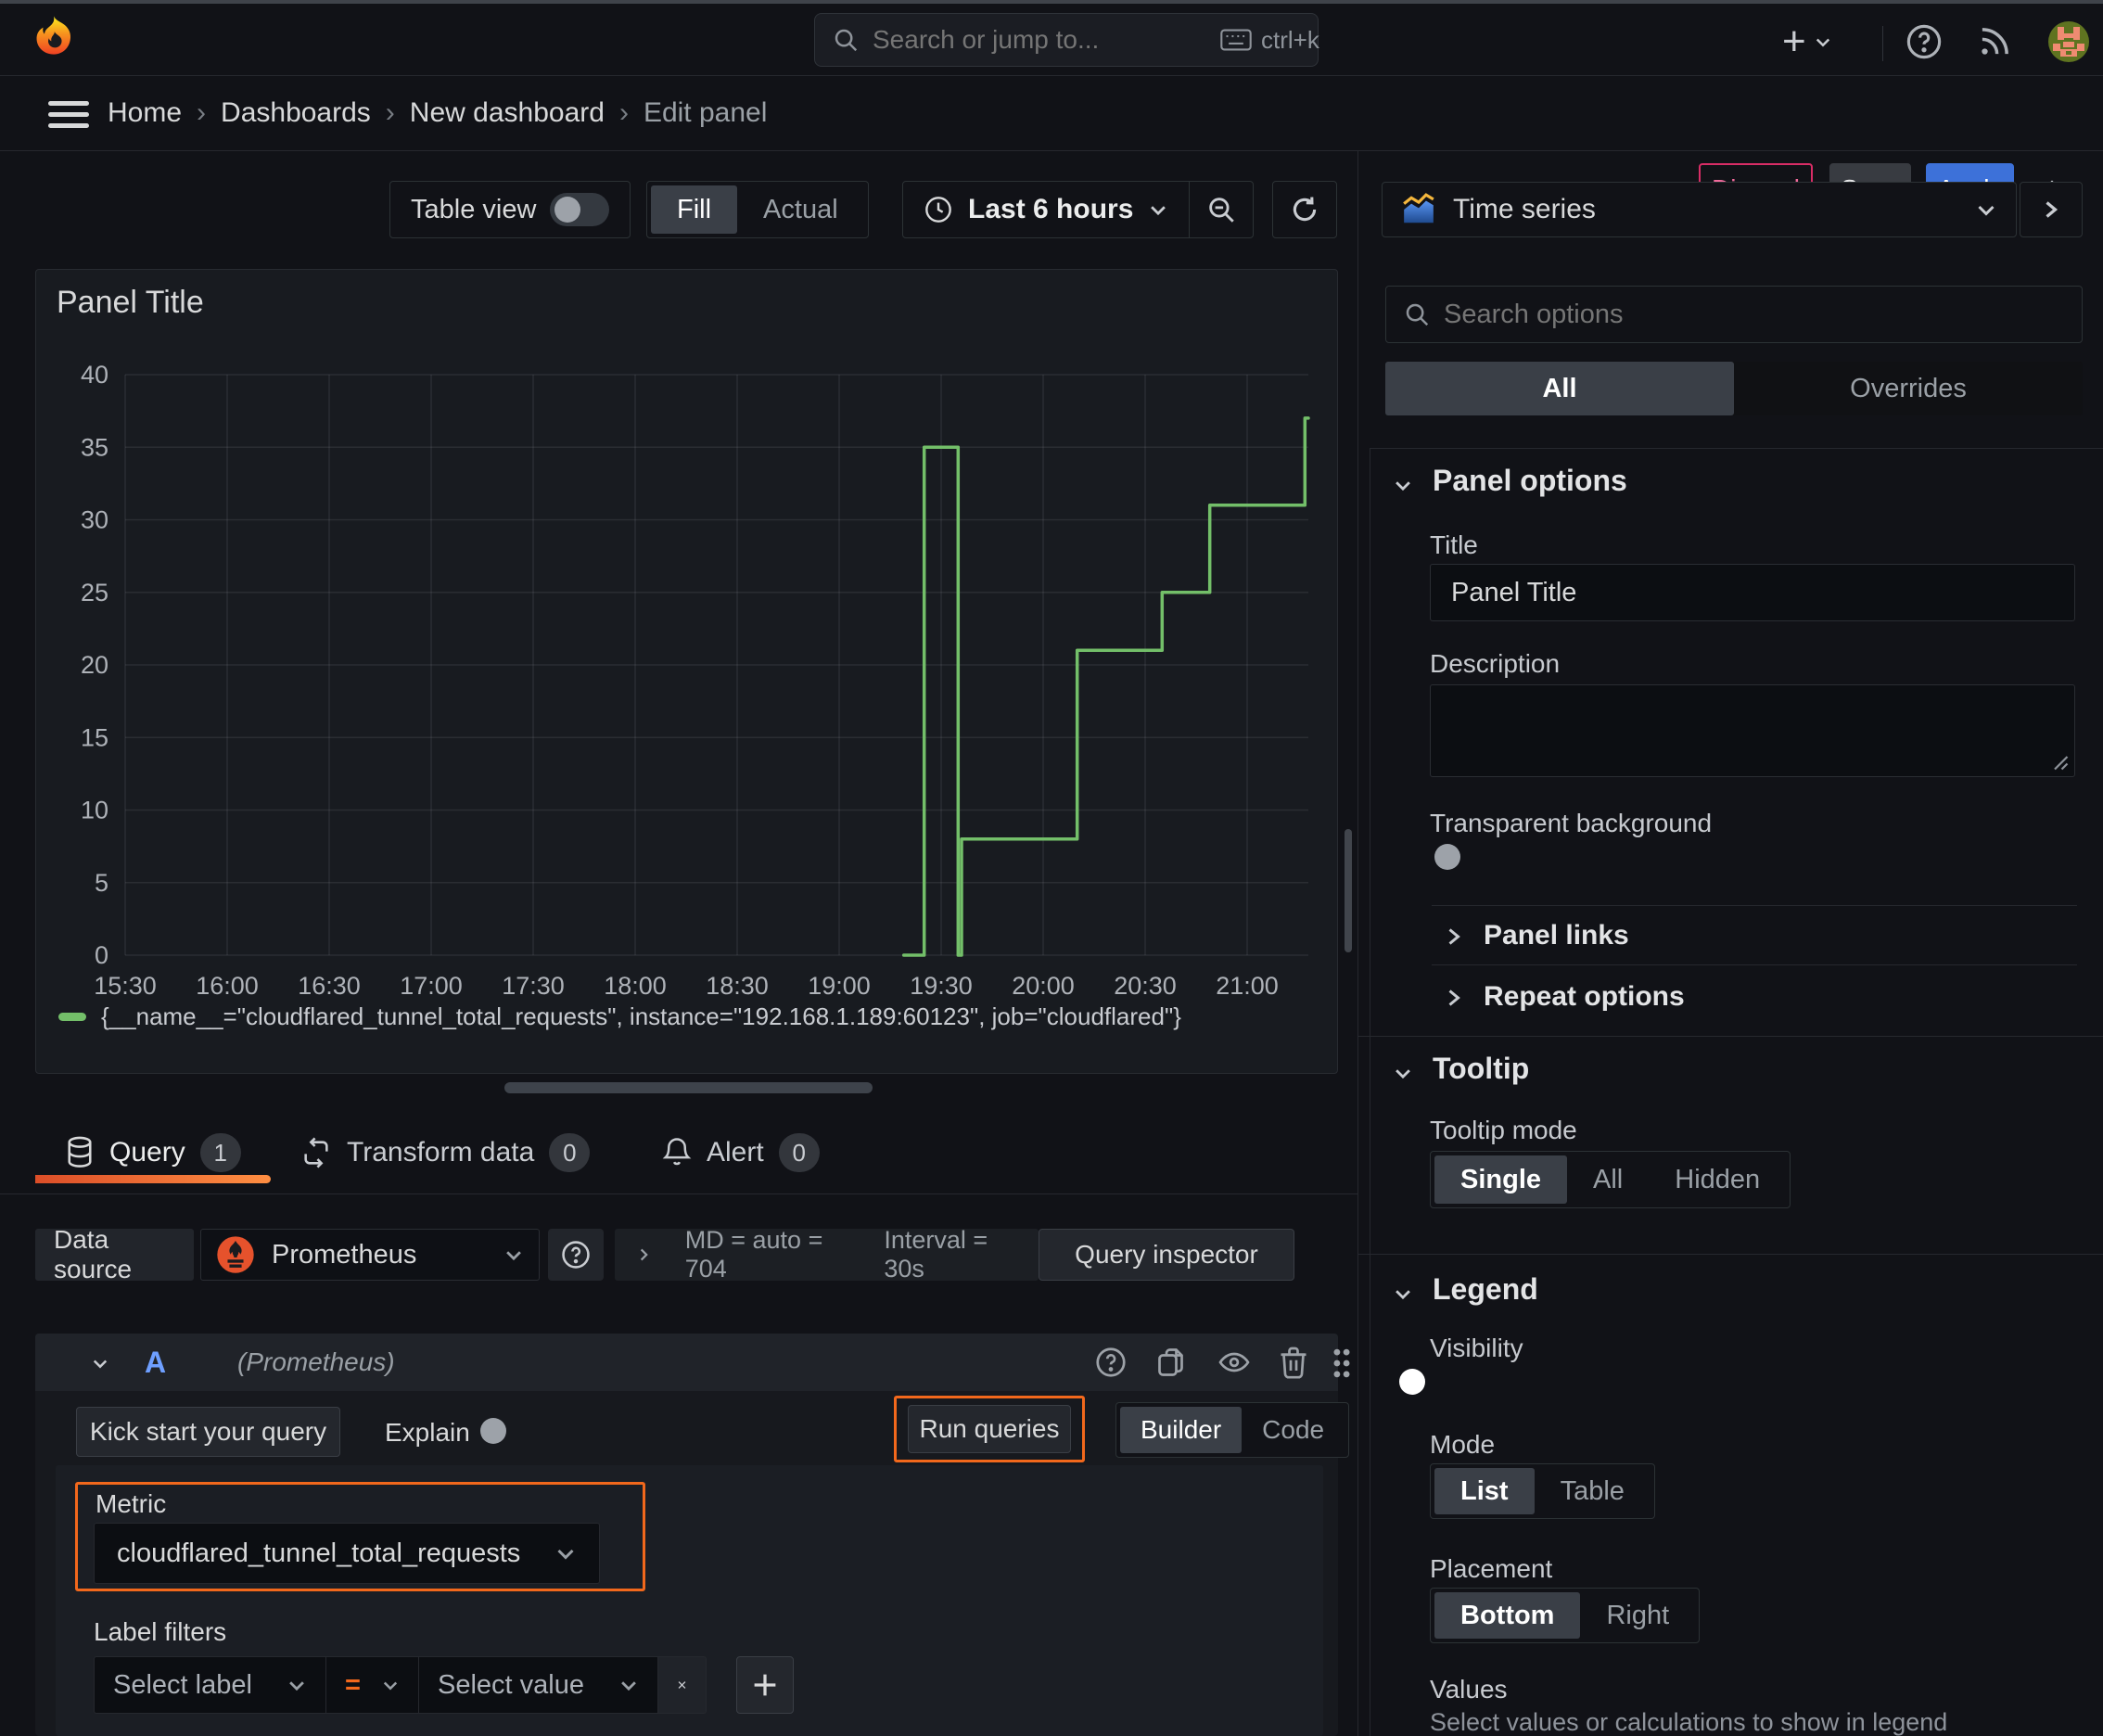 Image resolution: width=2103 pixels, height=1736 pixels. Describe the element at coordinates (1530, 481) in the screenshot. I see `panel-options-header: Panel options` at that location.